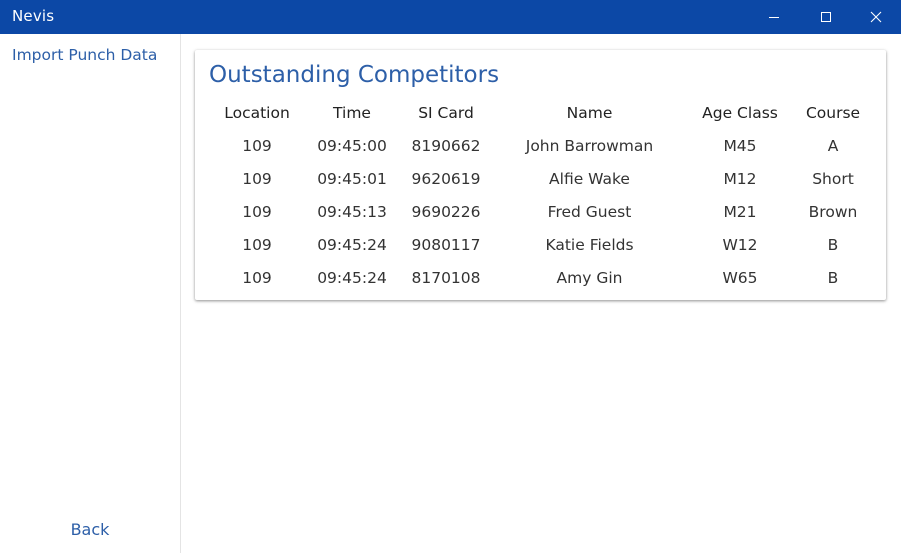 The width and height of the screenshot is (901, 553). What do you see at coordinates (833, 178) in the screenshot?
I see `cell-course: Short` at bounding box center [833, 178].